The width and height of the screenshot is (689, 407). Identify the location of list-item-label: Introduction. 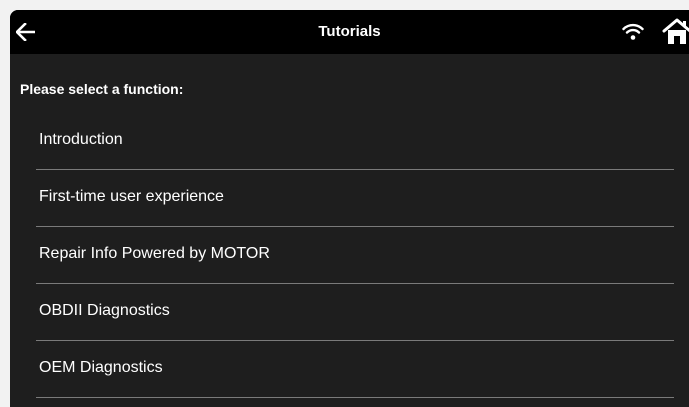
(81, 139).